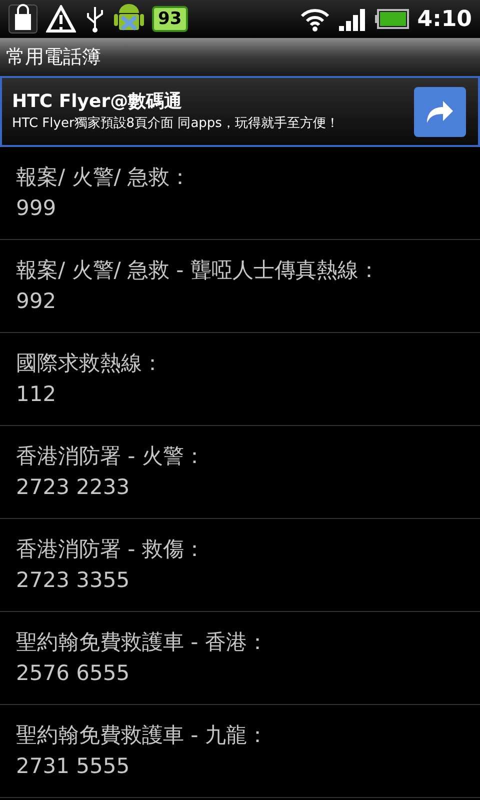 The image size is (480, 800). What do you see at coordinates (240, 111) in the screenshot?
I see `ad-banner: HTC Flyer@數碼通 HTC Flyer獨家預設8頁介面 同apps，玩得就手至方便！` at bounding box center [240, 111].